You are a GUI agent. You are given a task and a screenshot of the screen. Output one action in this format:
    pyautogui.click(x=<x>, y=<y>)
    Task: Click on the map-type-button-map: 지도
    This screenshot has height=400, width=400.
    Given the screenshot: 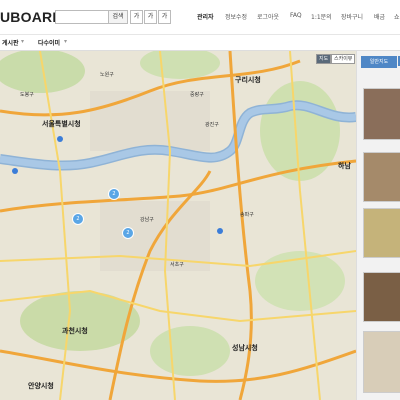 What is the action you would take?
    pyautogui.click(x=324, y=59)
    